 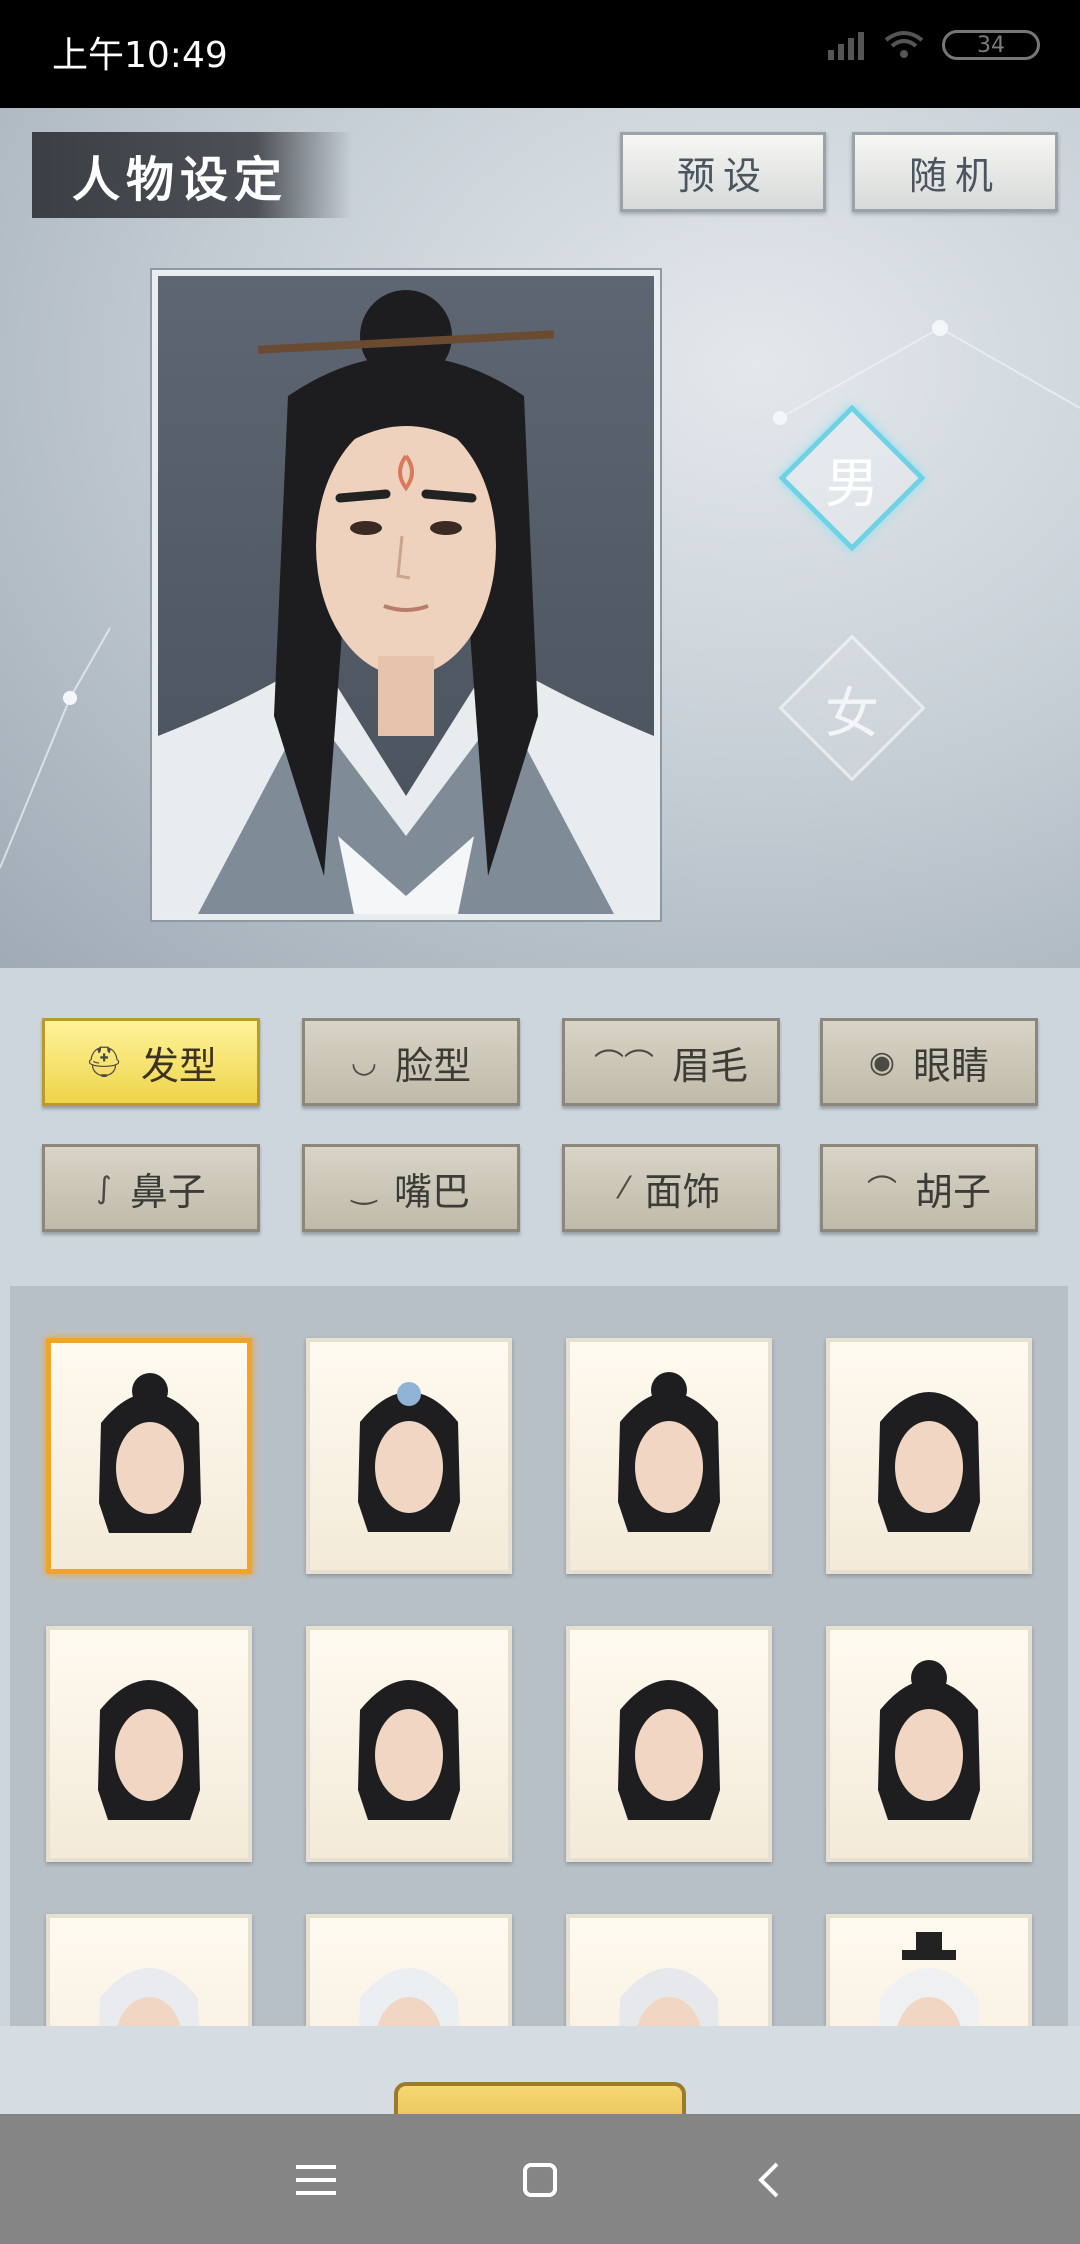 I want to click on page-title-banner: 人物设定, so click(x=192, y=175).